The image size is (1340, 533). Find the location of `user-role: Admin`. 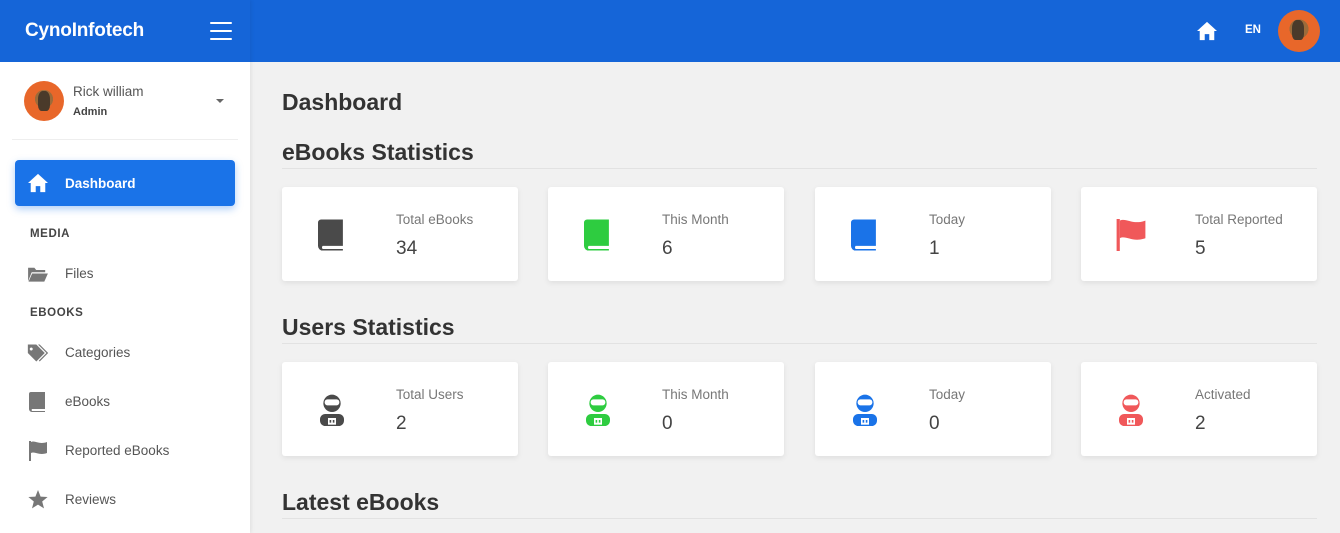

user-role: Admin is located at coordinates (90, 111).